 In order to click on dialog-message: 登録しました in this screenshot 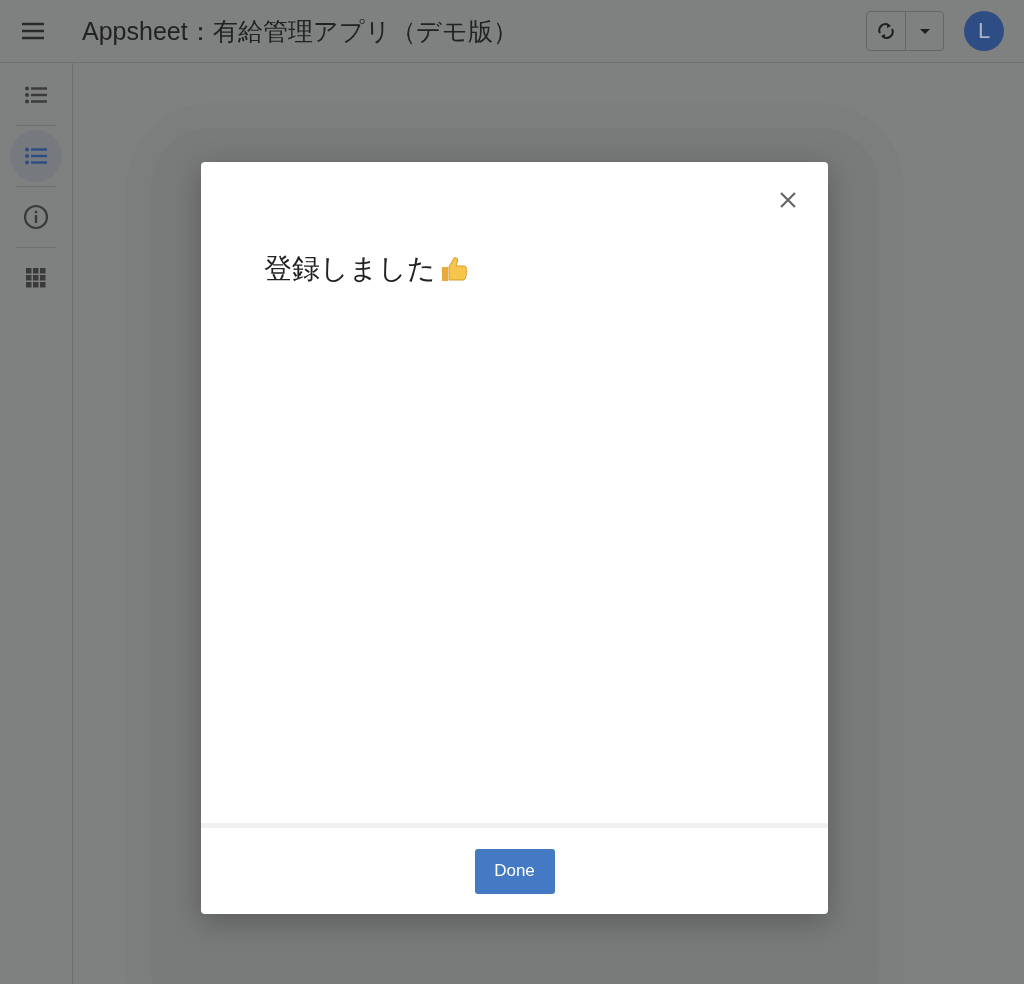, I will do `click(350, 269)`.